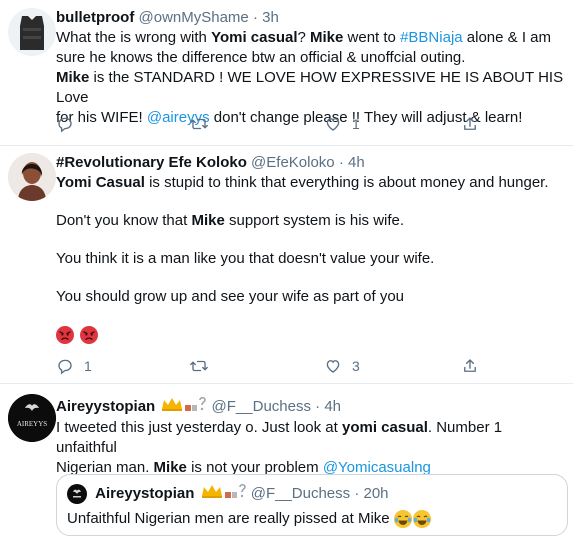 This screenshot has height=536, width=573. What do you see at coordinates (145, 493) in the screenshot?
I see `quoted-display-name: Aireyystopian` at bounding box center [145, 493].